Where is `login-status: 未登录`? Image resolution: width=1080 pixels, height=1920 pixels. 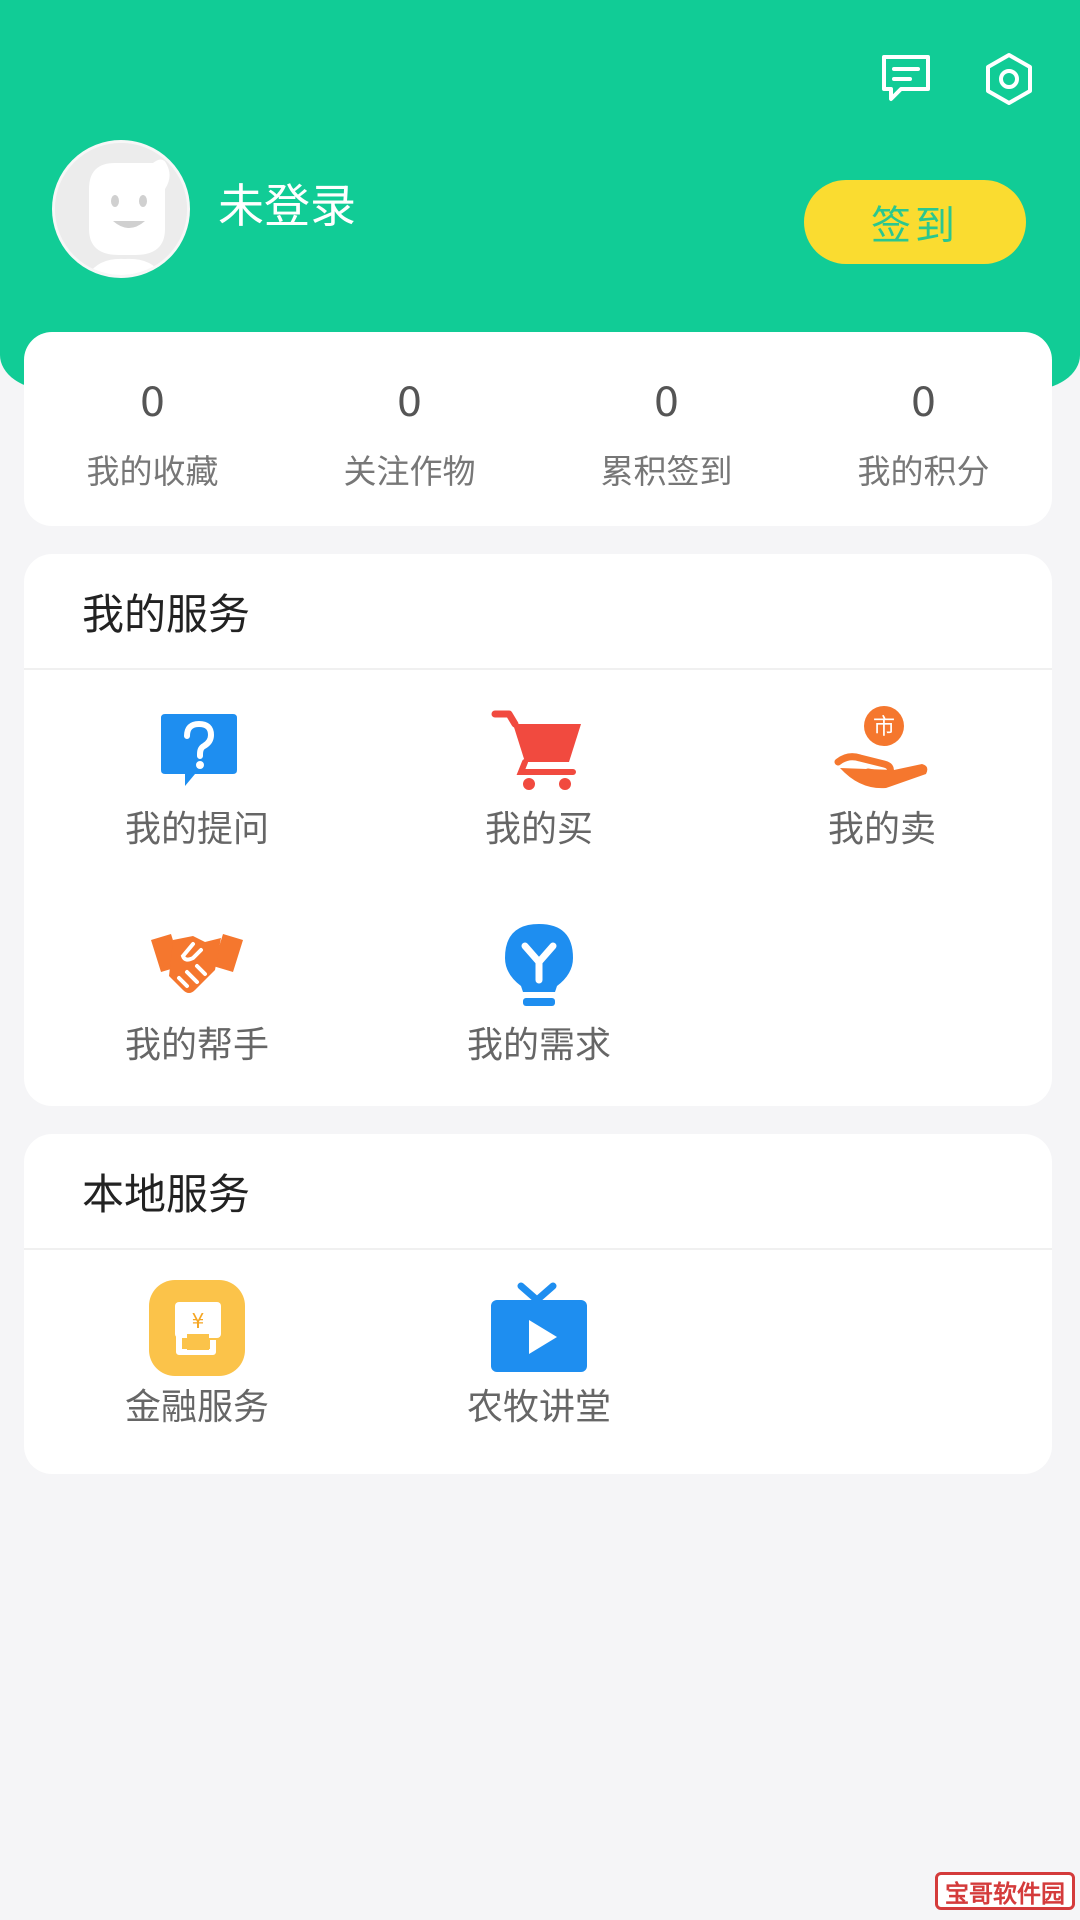
login-status: 未登录 is located at coordinates (287, 206).